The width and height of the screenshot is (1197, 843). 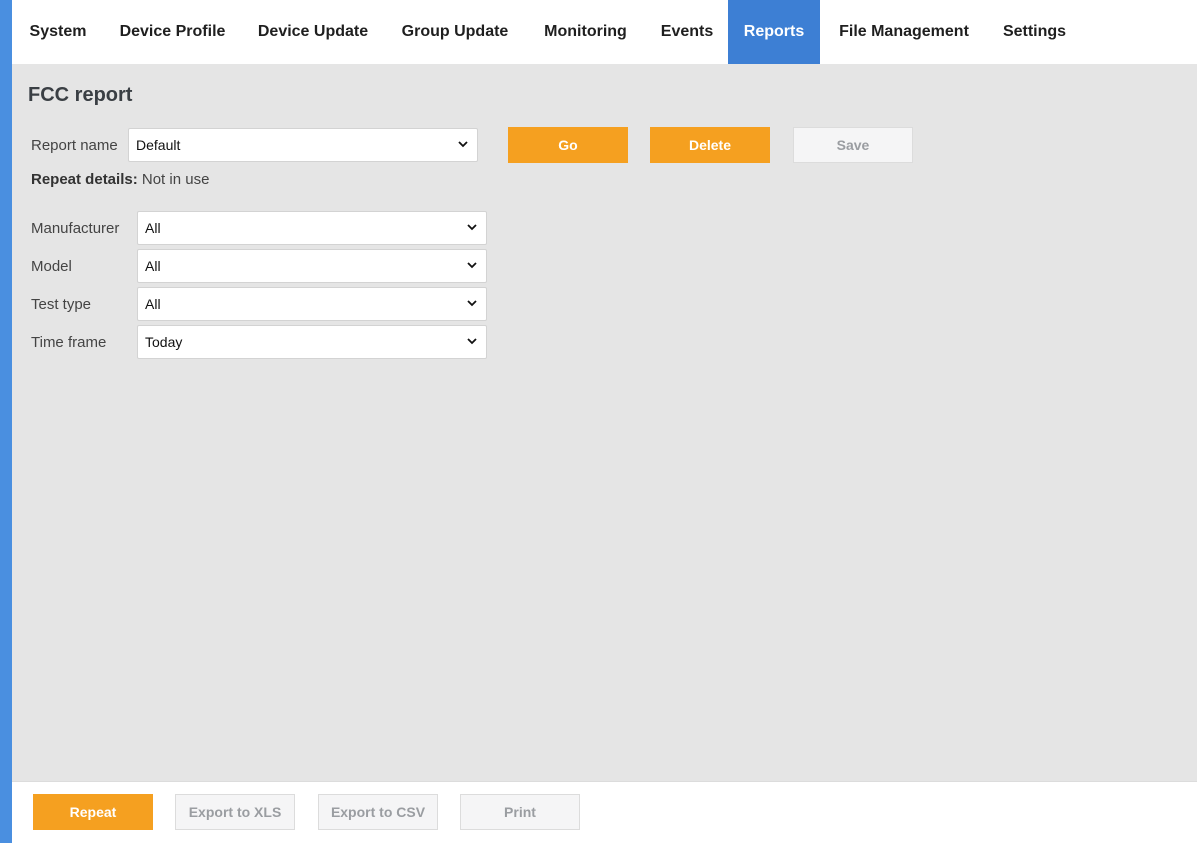 What do you see at coordinates (455, 32) in the screenshot?
I see `tab-group-update: Group Update` at bounding box center [455, 32].